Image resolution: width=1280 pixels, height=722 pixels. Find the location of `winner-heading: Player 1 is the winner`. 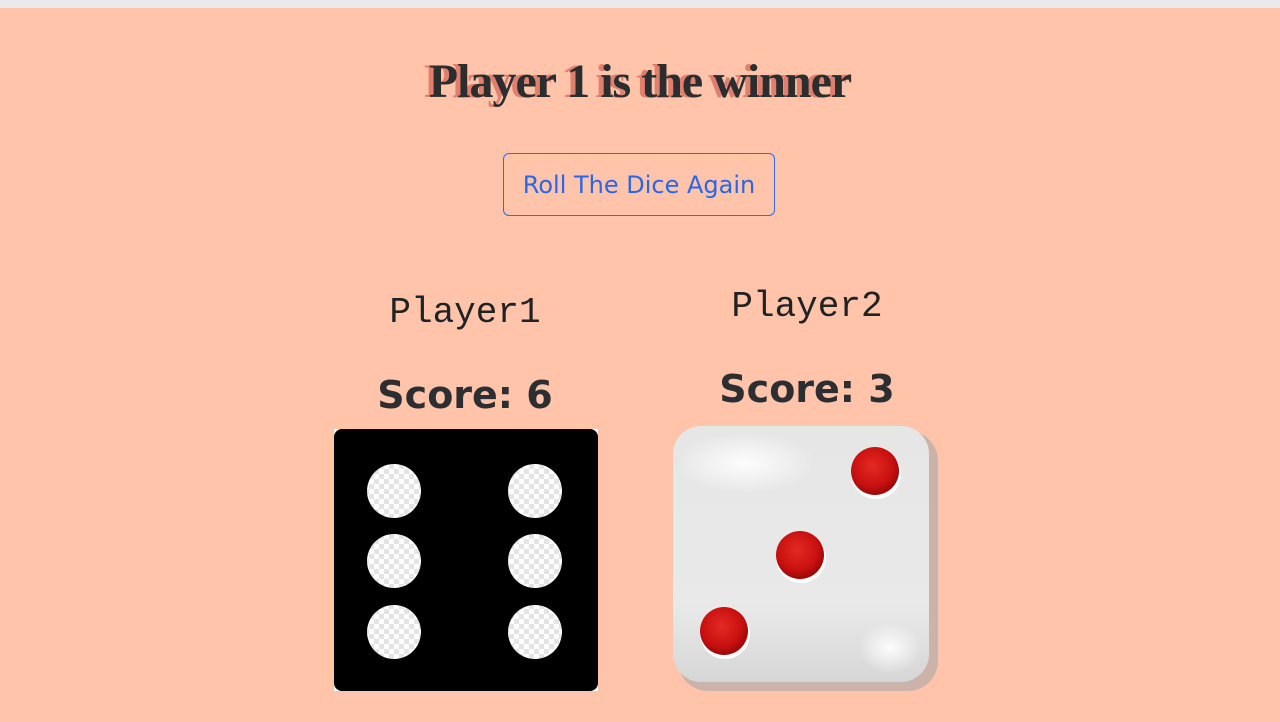

winner-heading: Player 1 is the winner is located at coordinates (640, 81).